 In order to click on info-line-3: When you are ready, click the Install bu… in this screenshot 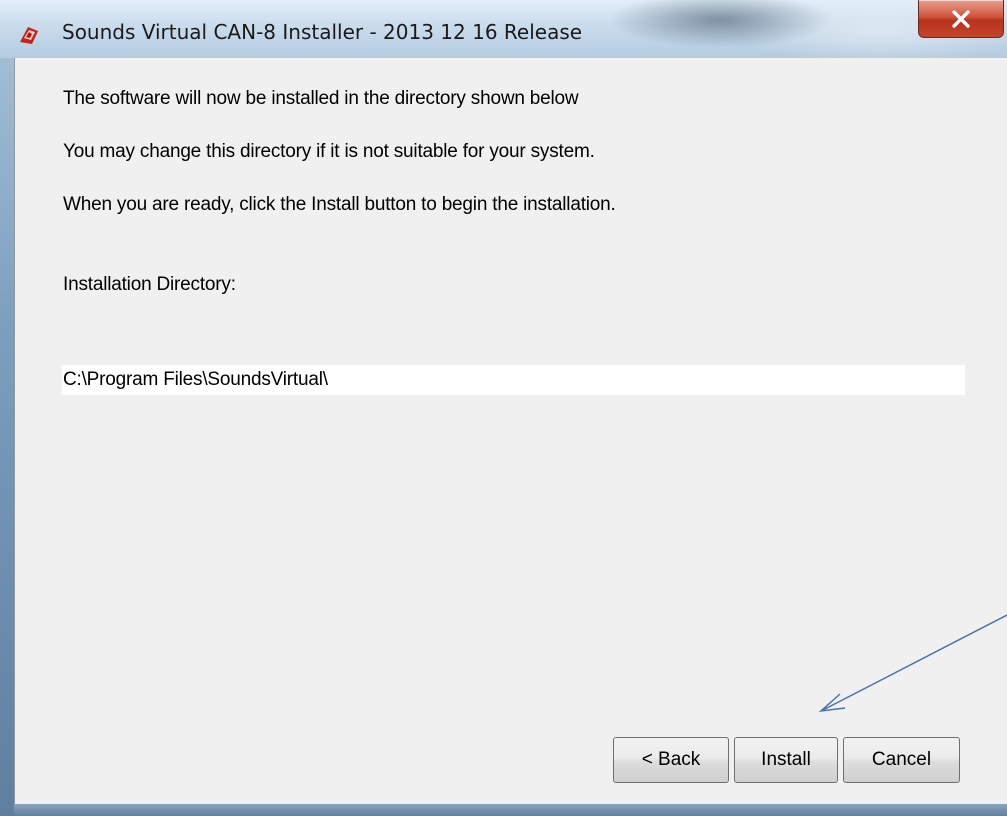, I will do `click(339, 204)`.